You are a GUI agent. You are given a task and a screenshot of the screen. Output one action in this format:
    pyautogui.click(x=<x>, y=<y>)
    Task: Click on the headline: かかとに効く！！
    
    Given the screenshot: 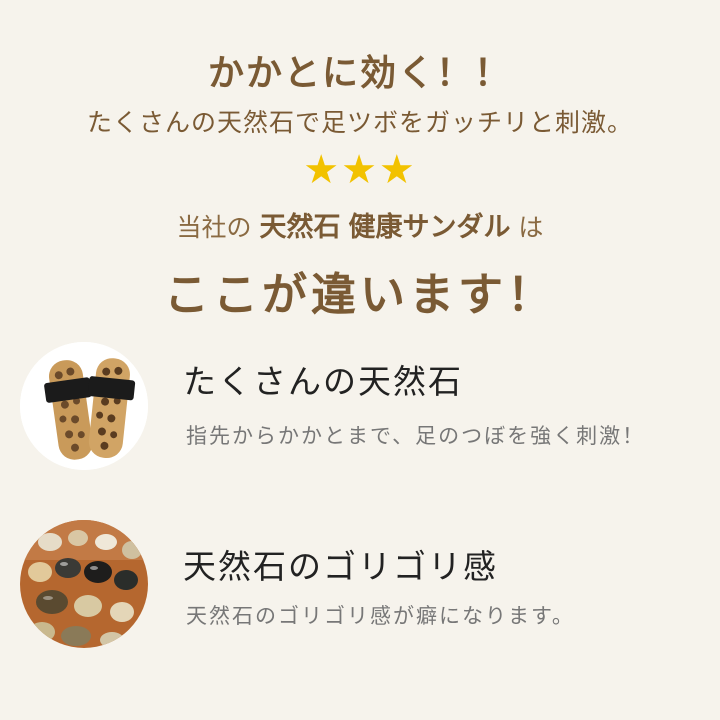 What is the action you would take?
    pyautogui.click(x=359, y=73)
    